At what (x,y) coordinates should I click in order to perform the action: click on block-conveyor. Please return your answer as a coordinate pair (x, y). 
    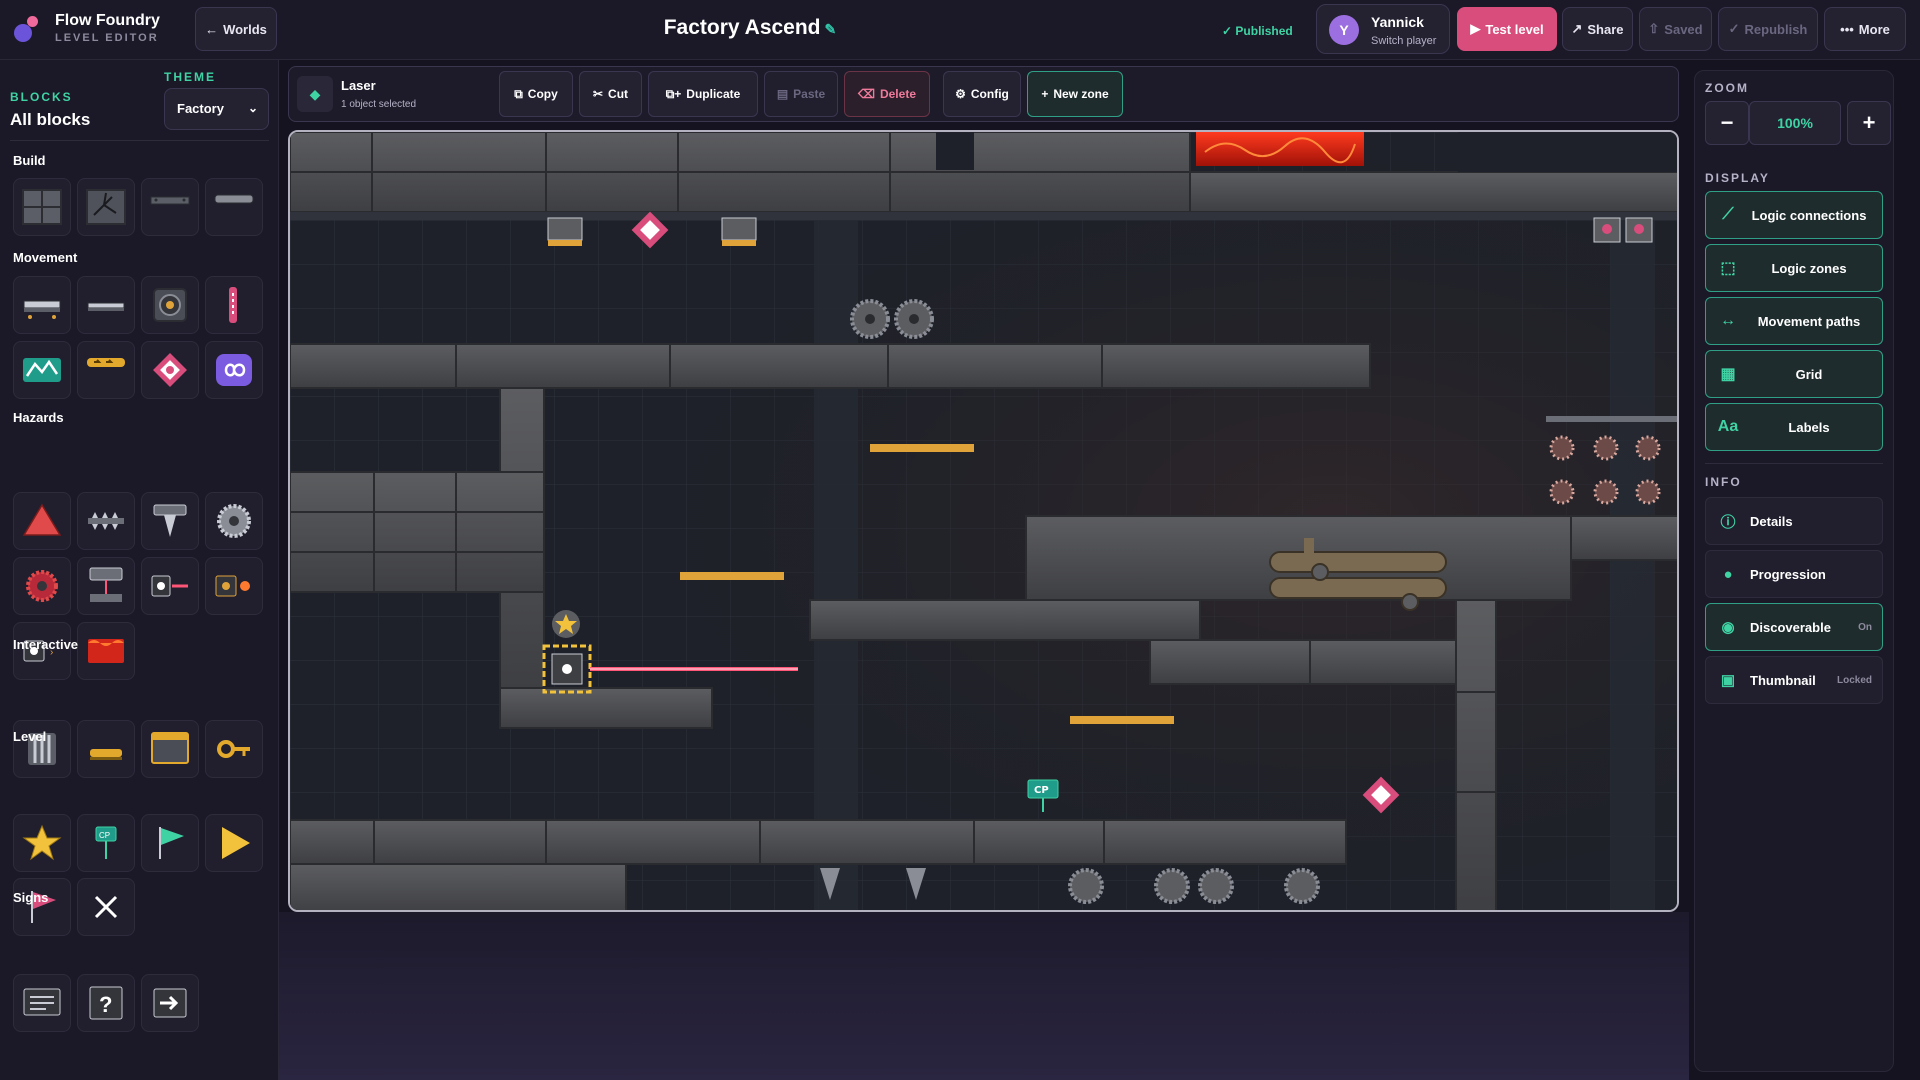
    Looking at the image, I should click on (106, 370).